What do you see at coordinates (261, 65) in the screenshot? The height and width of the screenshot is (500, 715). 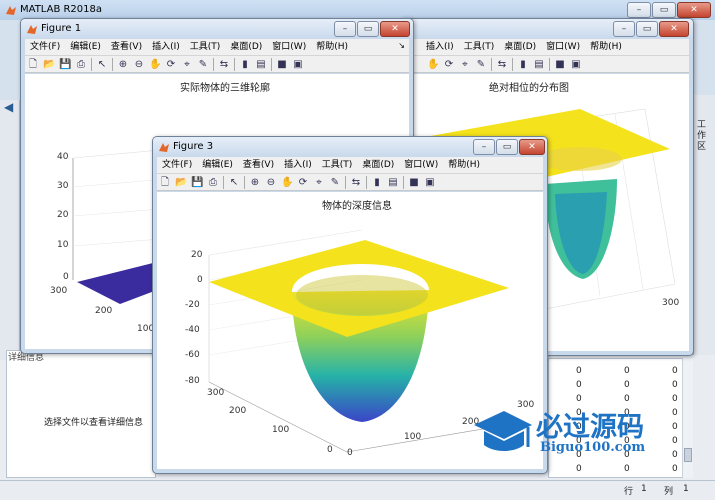 I see `figure1-legend-icon: ▤` at bounding box center [261, 65].